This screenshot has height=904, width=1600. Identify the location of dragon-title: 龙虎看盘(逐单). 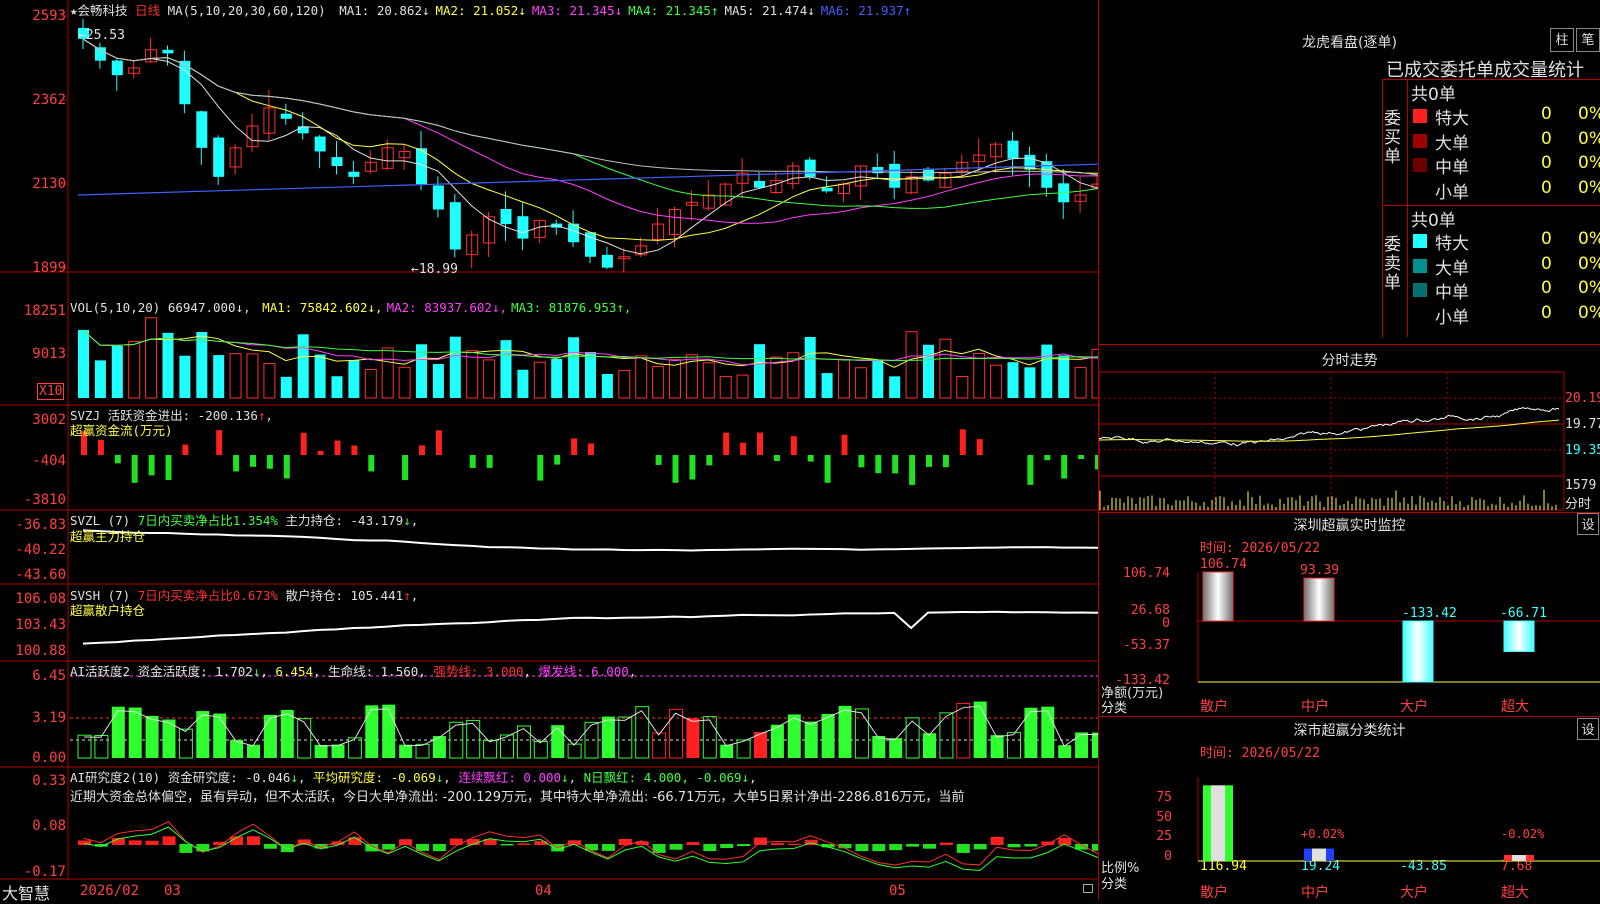
(1349, 43).